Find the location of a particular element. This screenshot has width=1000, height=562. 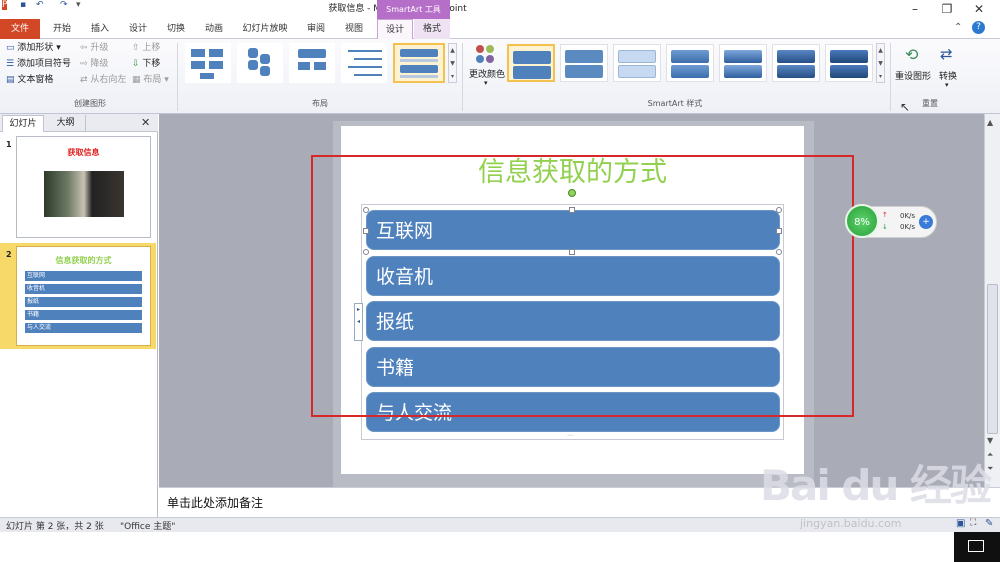

tab-file: 文件 is located at coordinates (20, 29).